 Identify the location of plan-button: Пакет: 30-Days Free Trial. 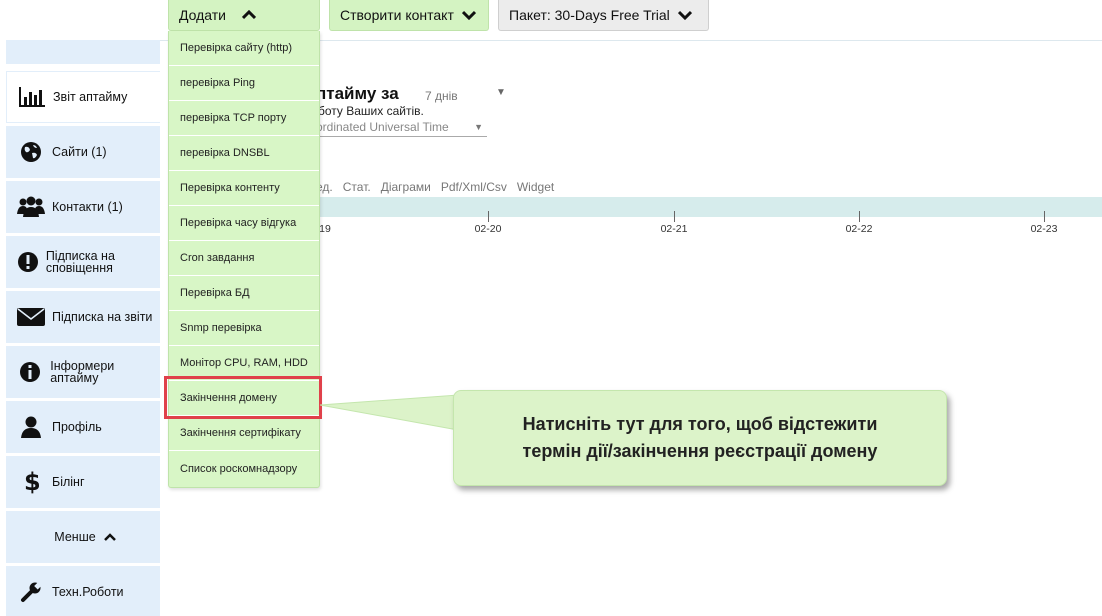
(603, 15).